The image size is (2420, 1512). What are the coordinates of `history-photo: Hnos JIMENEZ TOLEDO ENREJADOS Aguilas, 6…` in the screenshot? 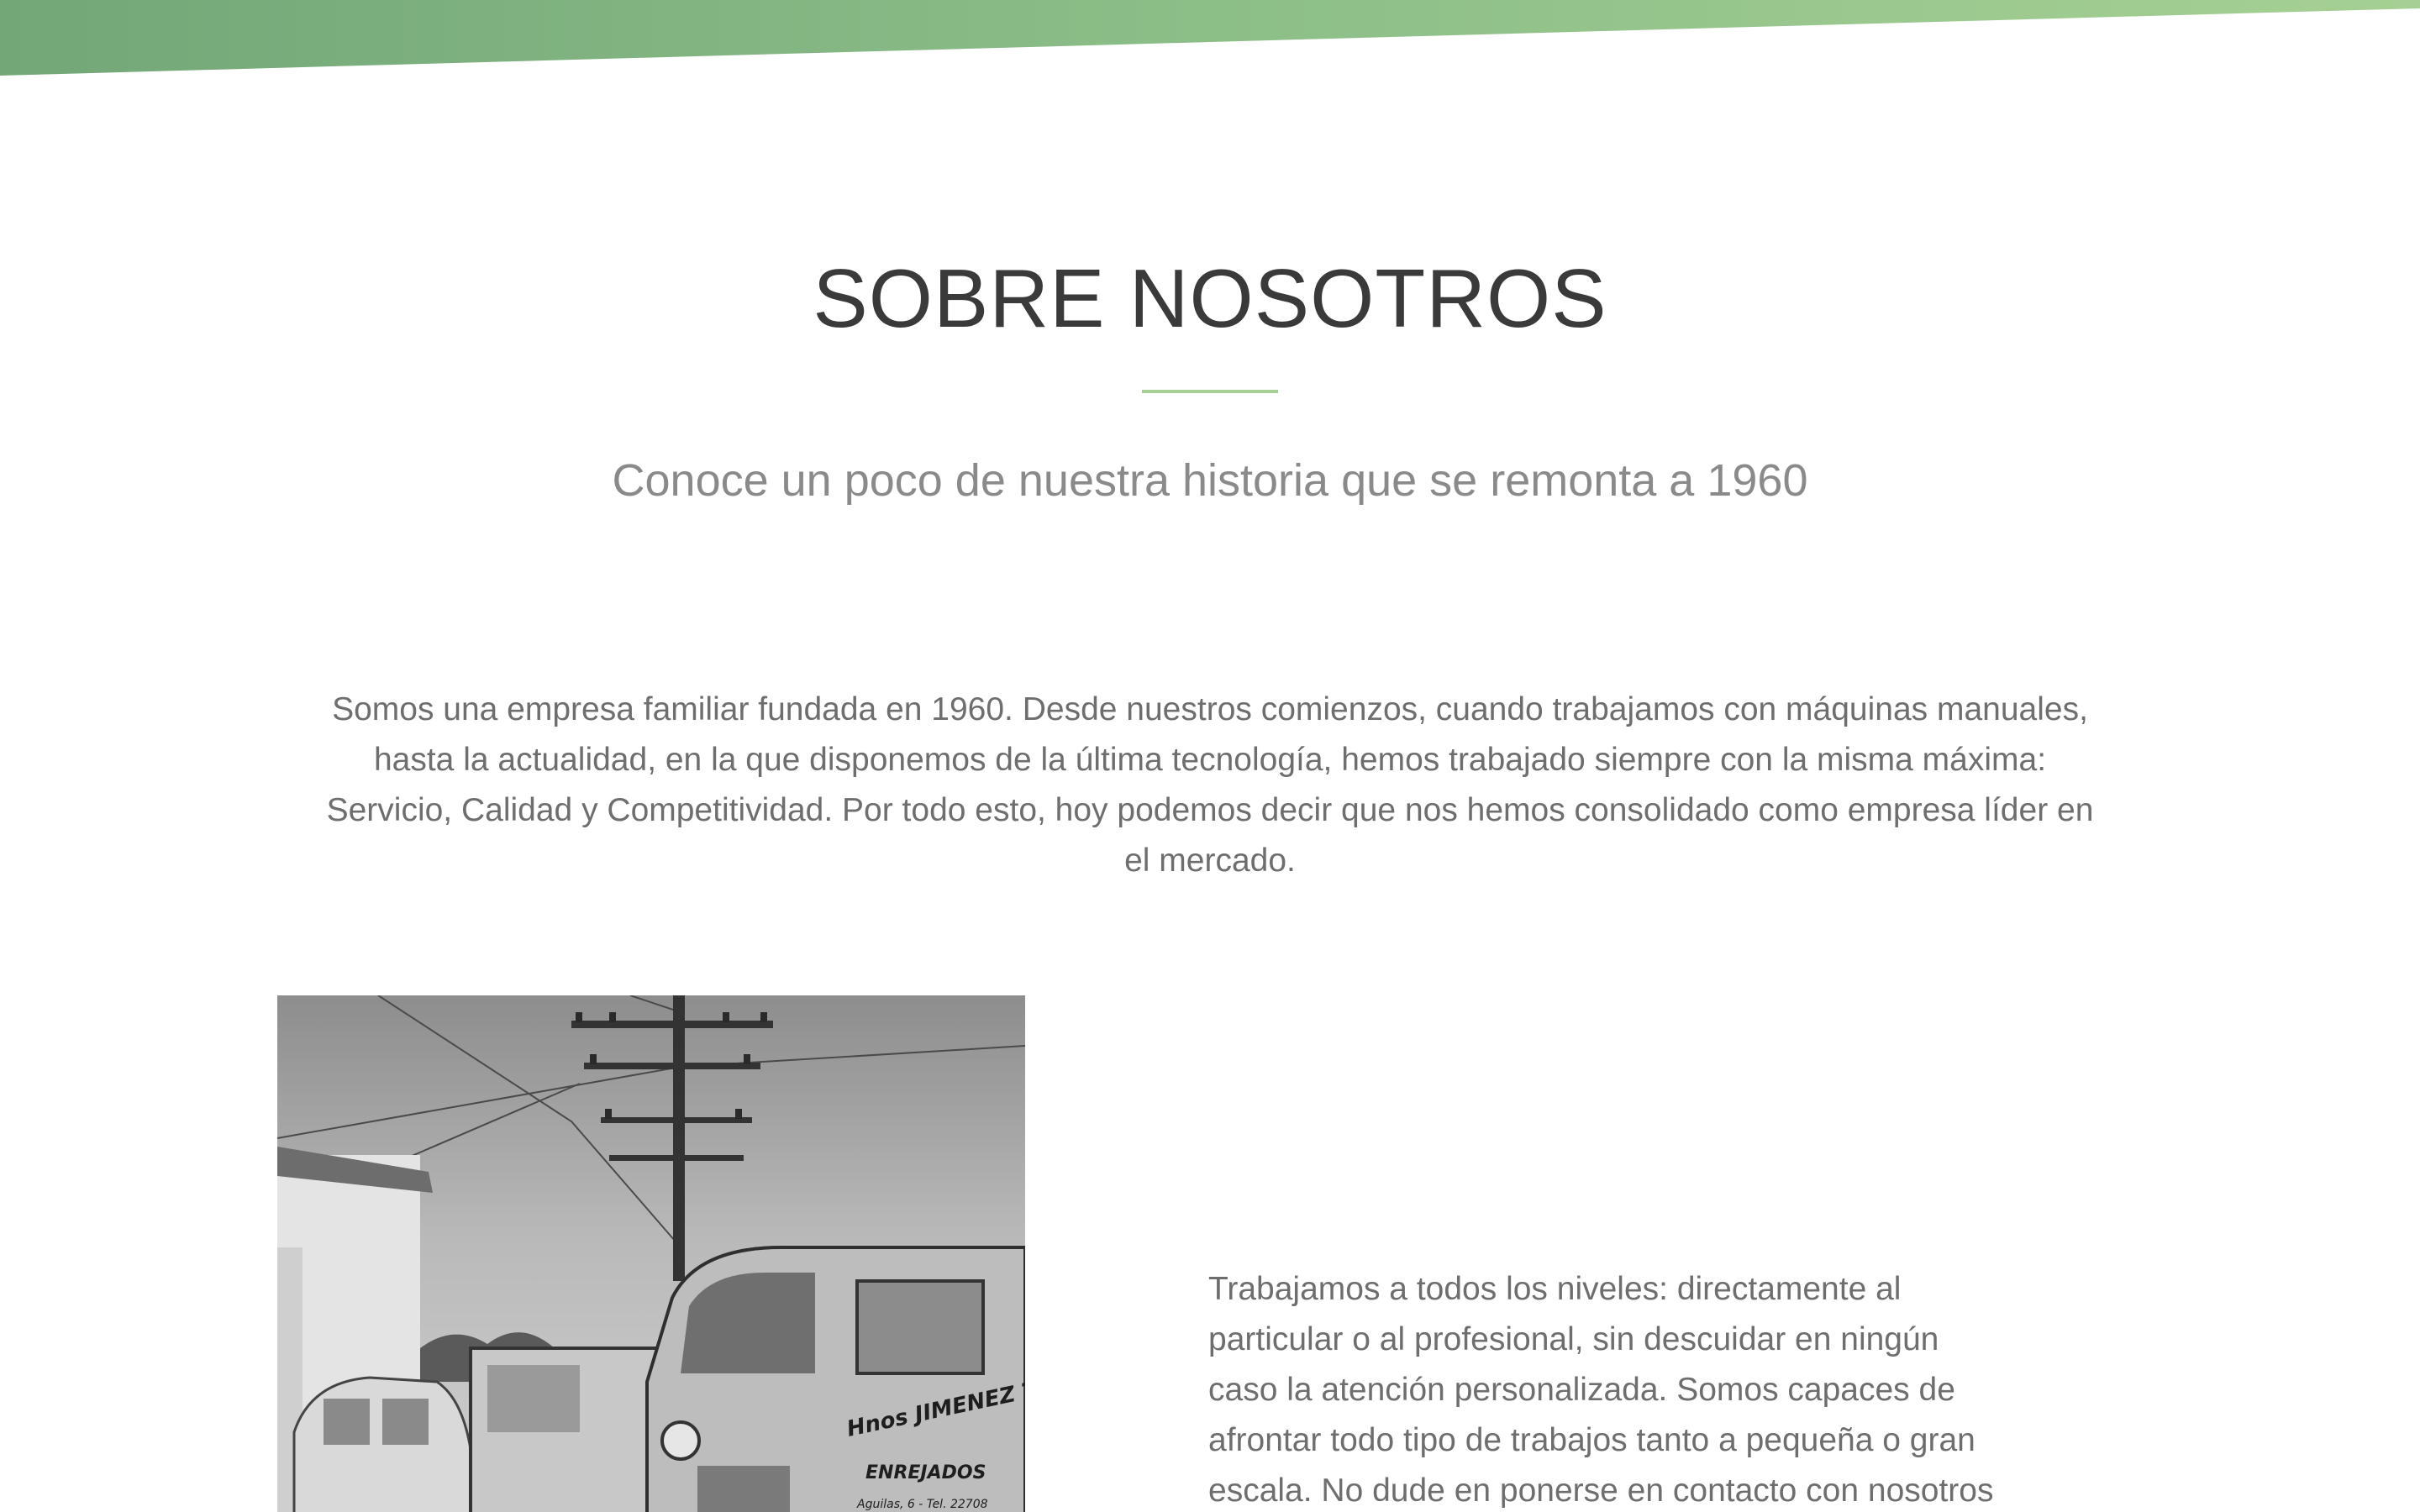 It's located at (651, 1253).